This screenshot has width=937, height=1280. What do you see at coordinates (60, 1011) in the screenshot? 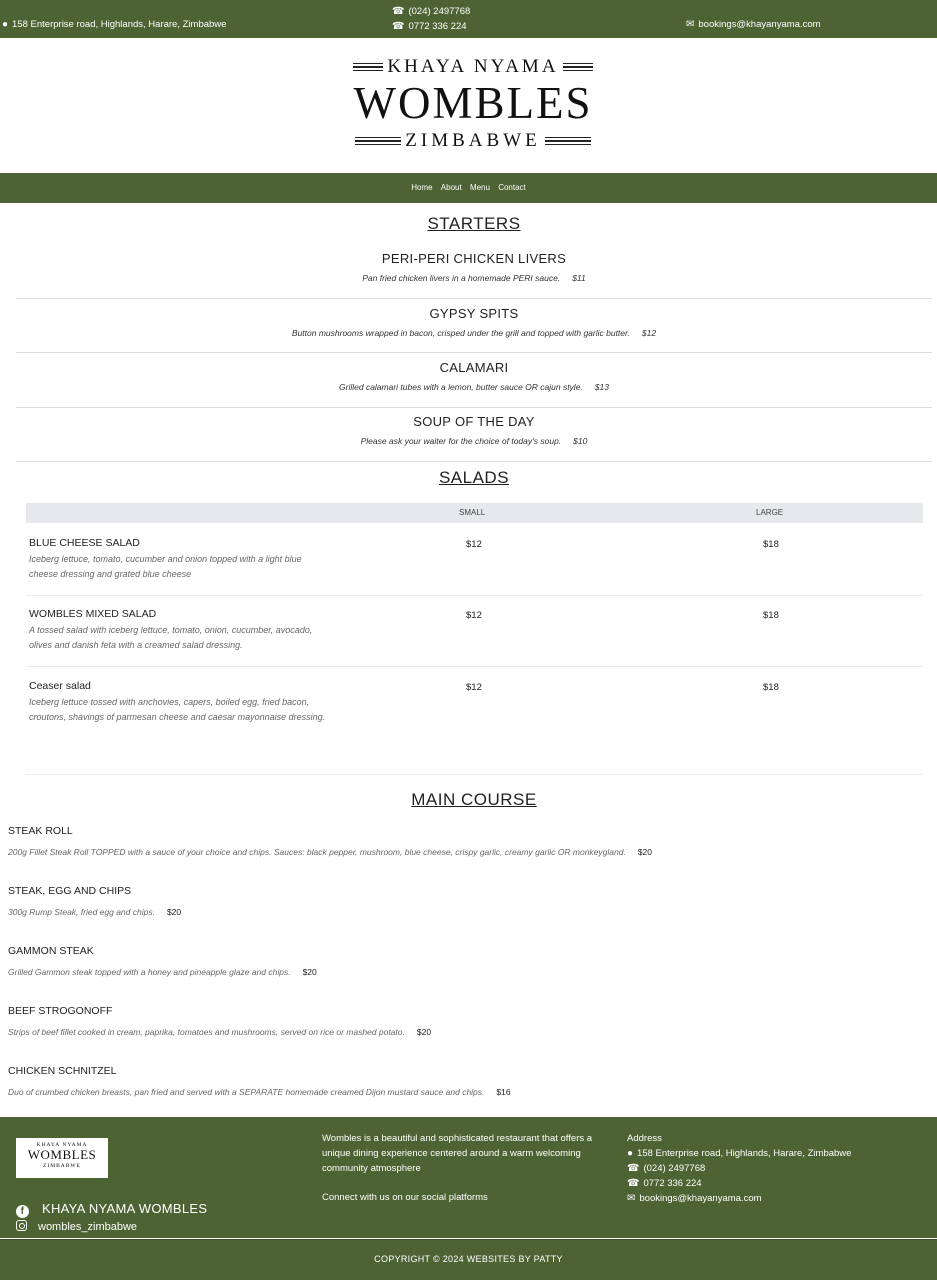
I see `main-course-name: BEEF STROGONOFF` at bounding box center [60, 1011].